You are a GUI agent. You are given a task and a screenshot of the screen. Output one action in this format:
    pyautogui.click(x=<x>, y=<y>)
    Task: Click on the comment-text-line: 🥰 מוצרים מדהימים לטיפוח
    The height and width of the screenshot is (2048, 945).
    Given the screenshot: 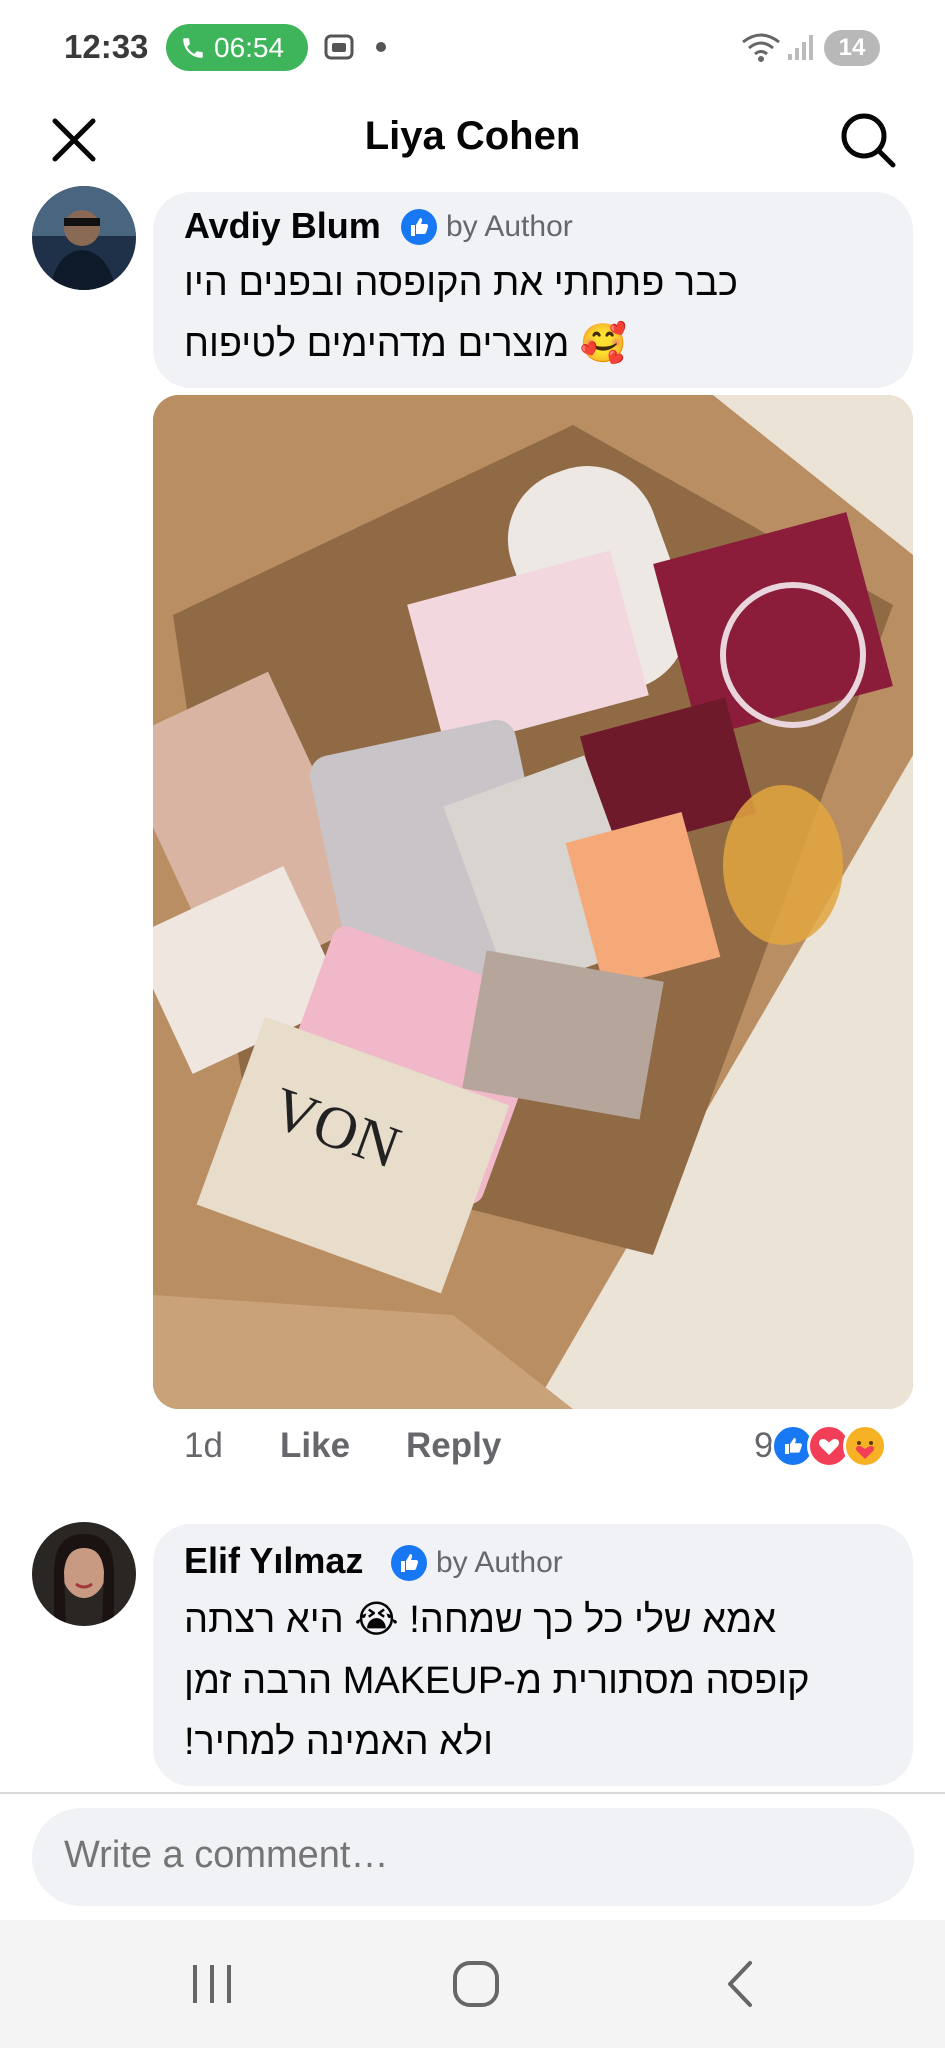 What is the action you would take?
    pyautogui.click(x=406, y=344)
    